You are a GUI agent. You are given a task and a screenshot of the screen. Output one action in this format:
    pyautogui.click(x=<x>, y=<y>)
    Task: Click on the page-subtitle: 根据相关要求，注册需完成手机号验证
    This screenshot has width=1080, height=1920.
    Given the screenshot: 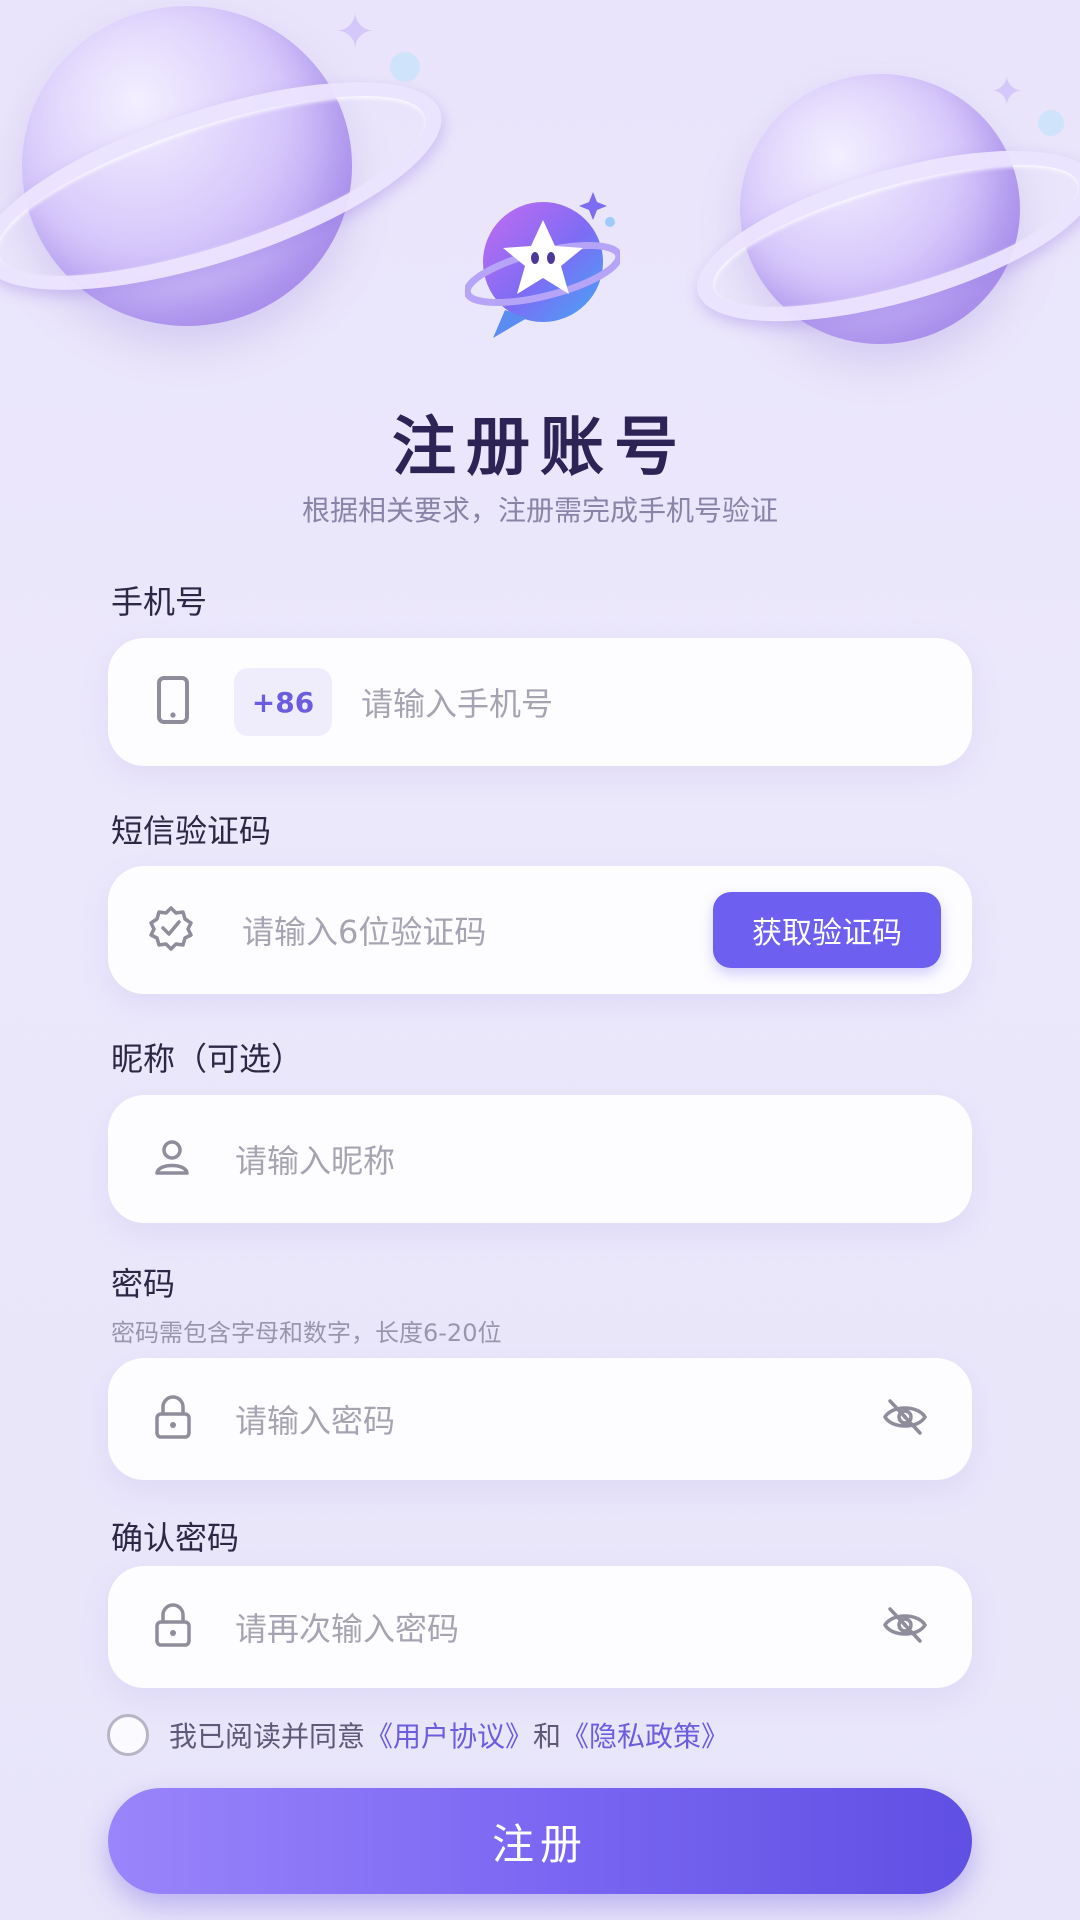 What is the action you would take?
    pyautogui.click(x=539, y=510)
    